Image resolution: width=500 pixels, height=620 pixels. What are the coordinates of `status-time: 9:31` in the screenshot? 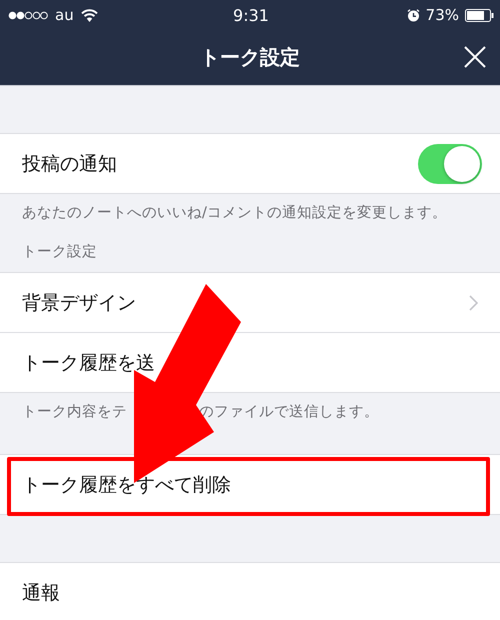 It's located at (251, 15).